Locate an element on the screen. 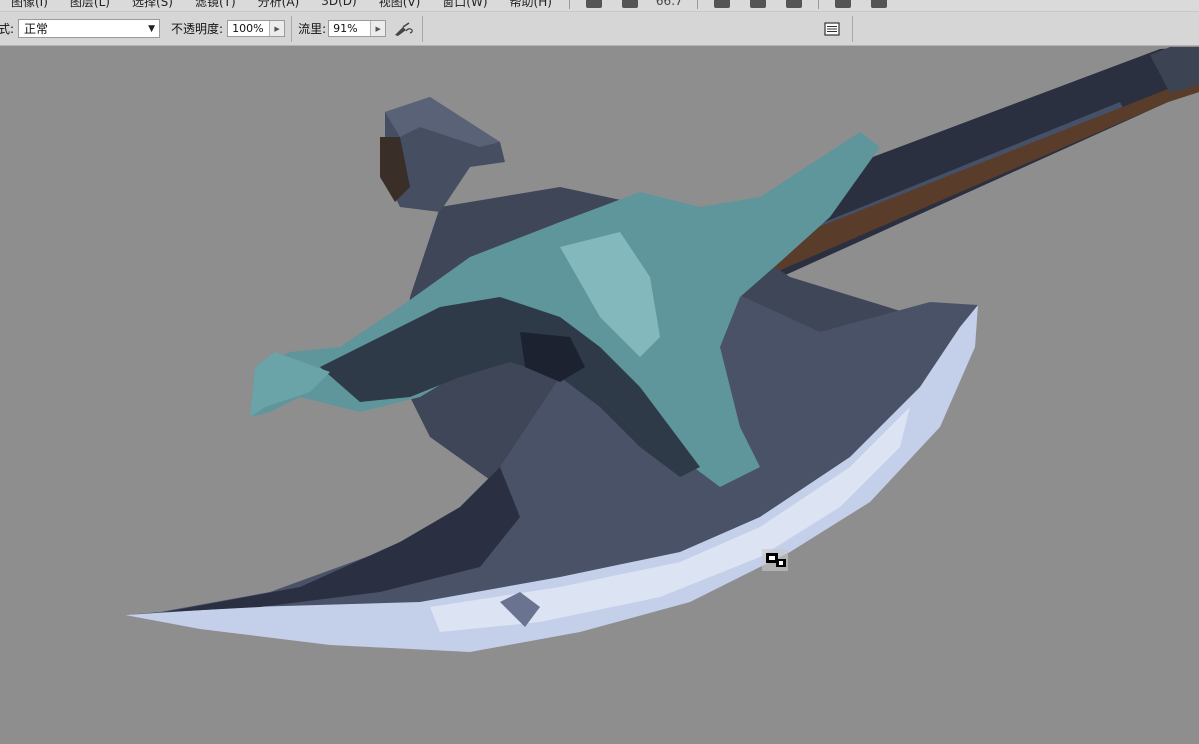 The height and width of the screenshot is (744, 1199). flow-value: 91% is located at coordinates (345, 28).